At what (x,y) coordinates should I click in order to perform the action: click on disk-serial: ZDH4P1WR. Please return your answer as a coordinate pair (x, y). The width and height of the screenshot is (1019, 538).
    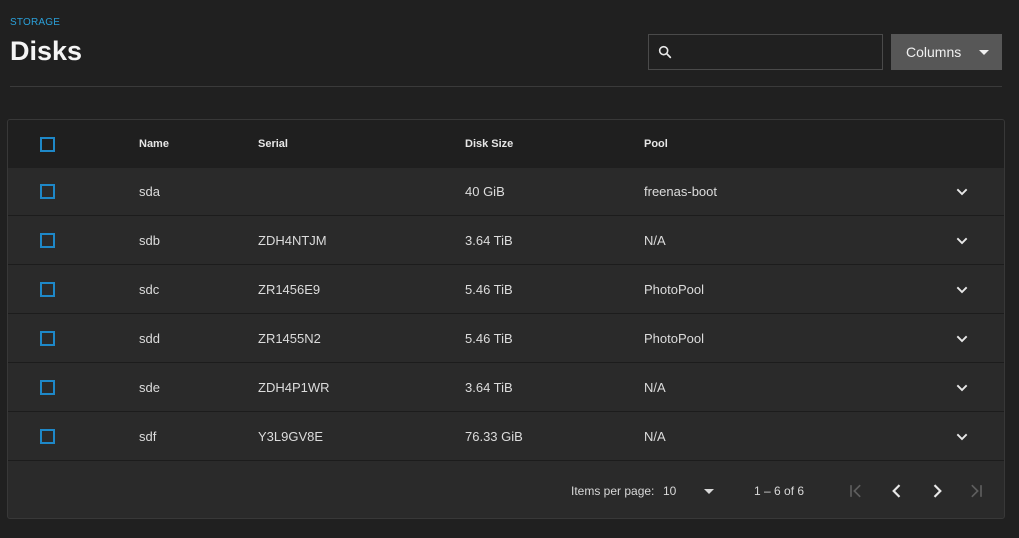
    Looking at the image, I should click on (294, 387).